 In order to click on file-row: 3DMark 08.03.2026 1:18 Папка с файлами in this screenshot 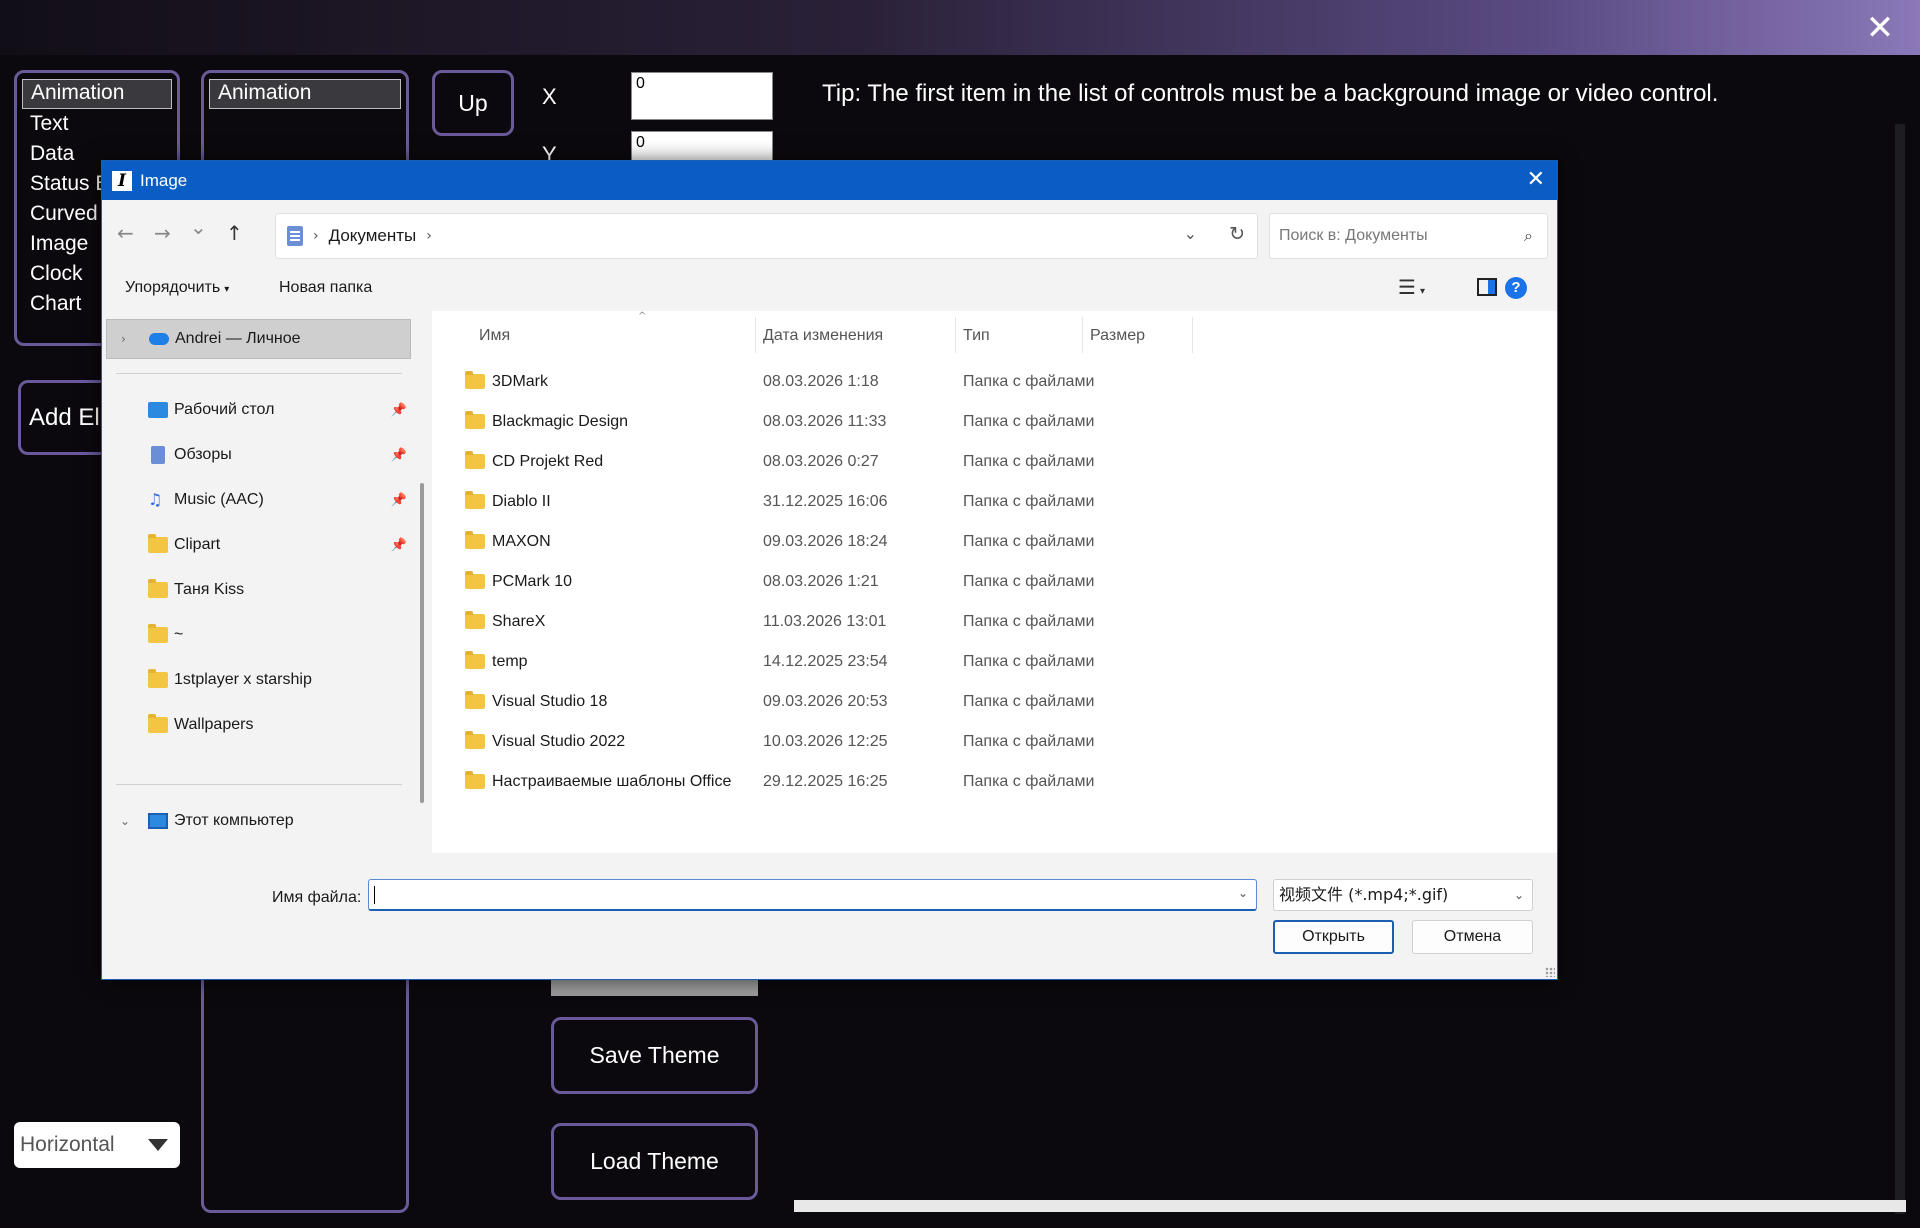, I will do `click(994, 382)`.